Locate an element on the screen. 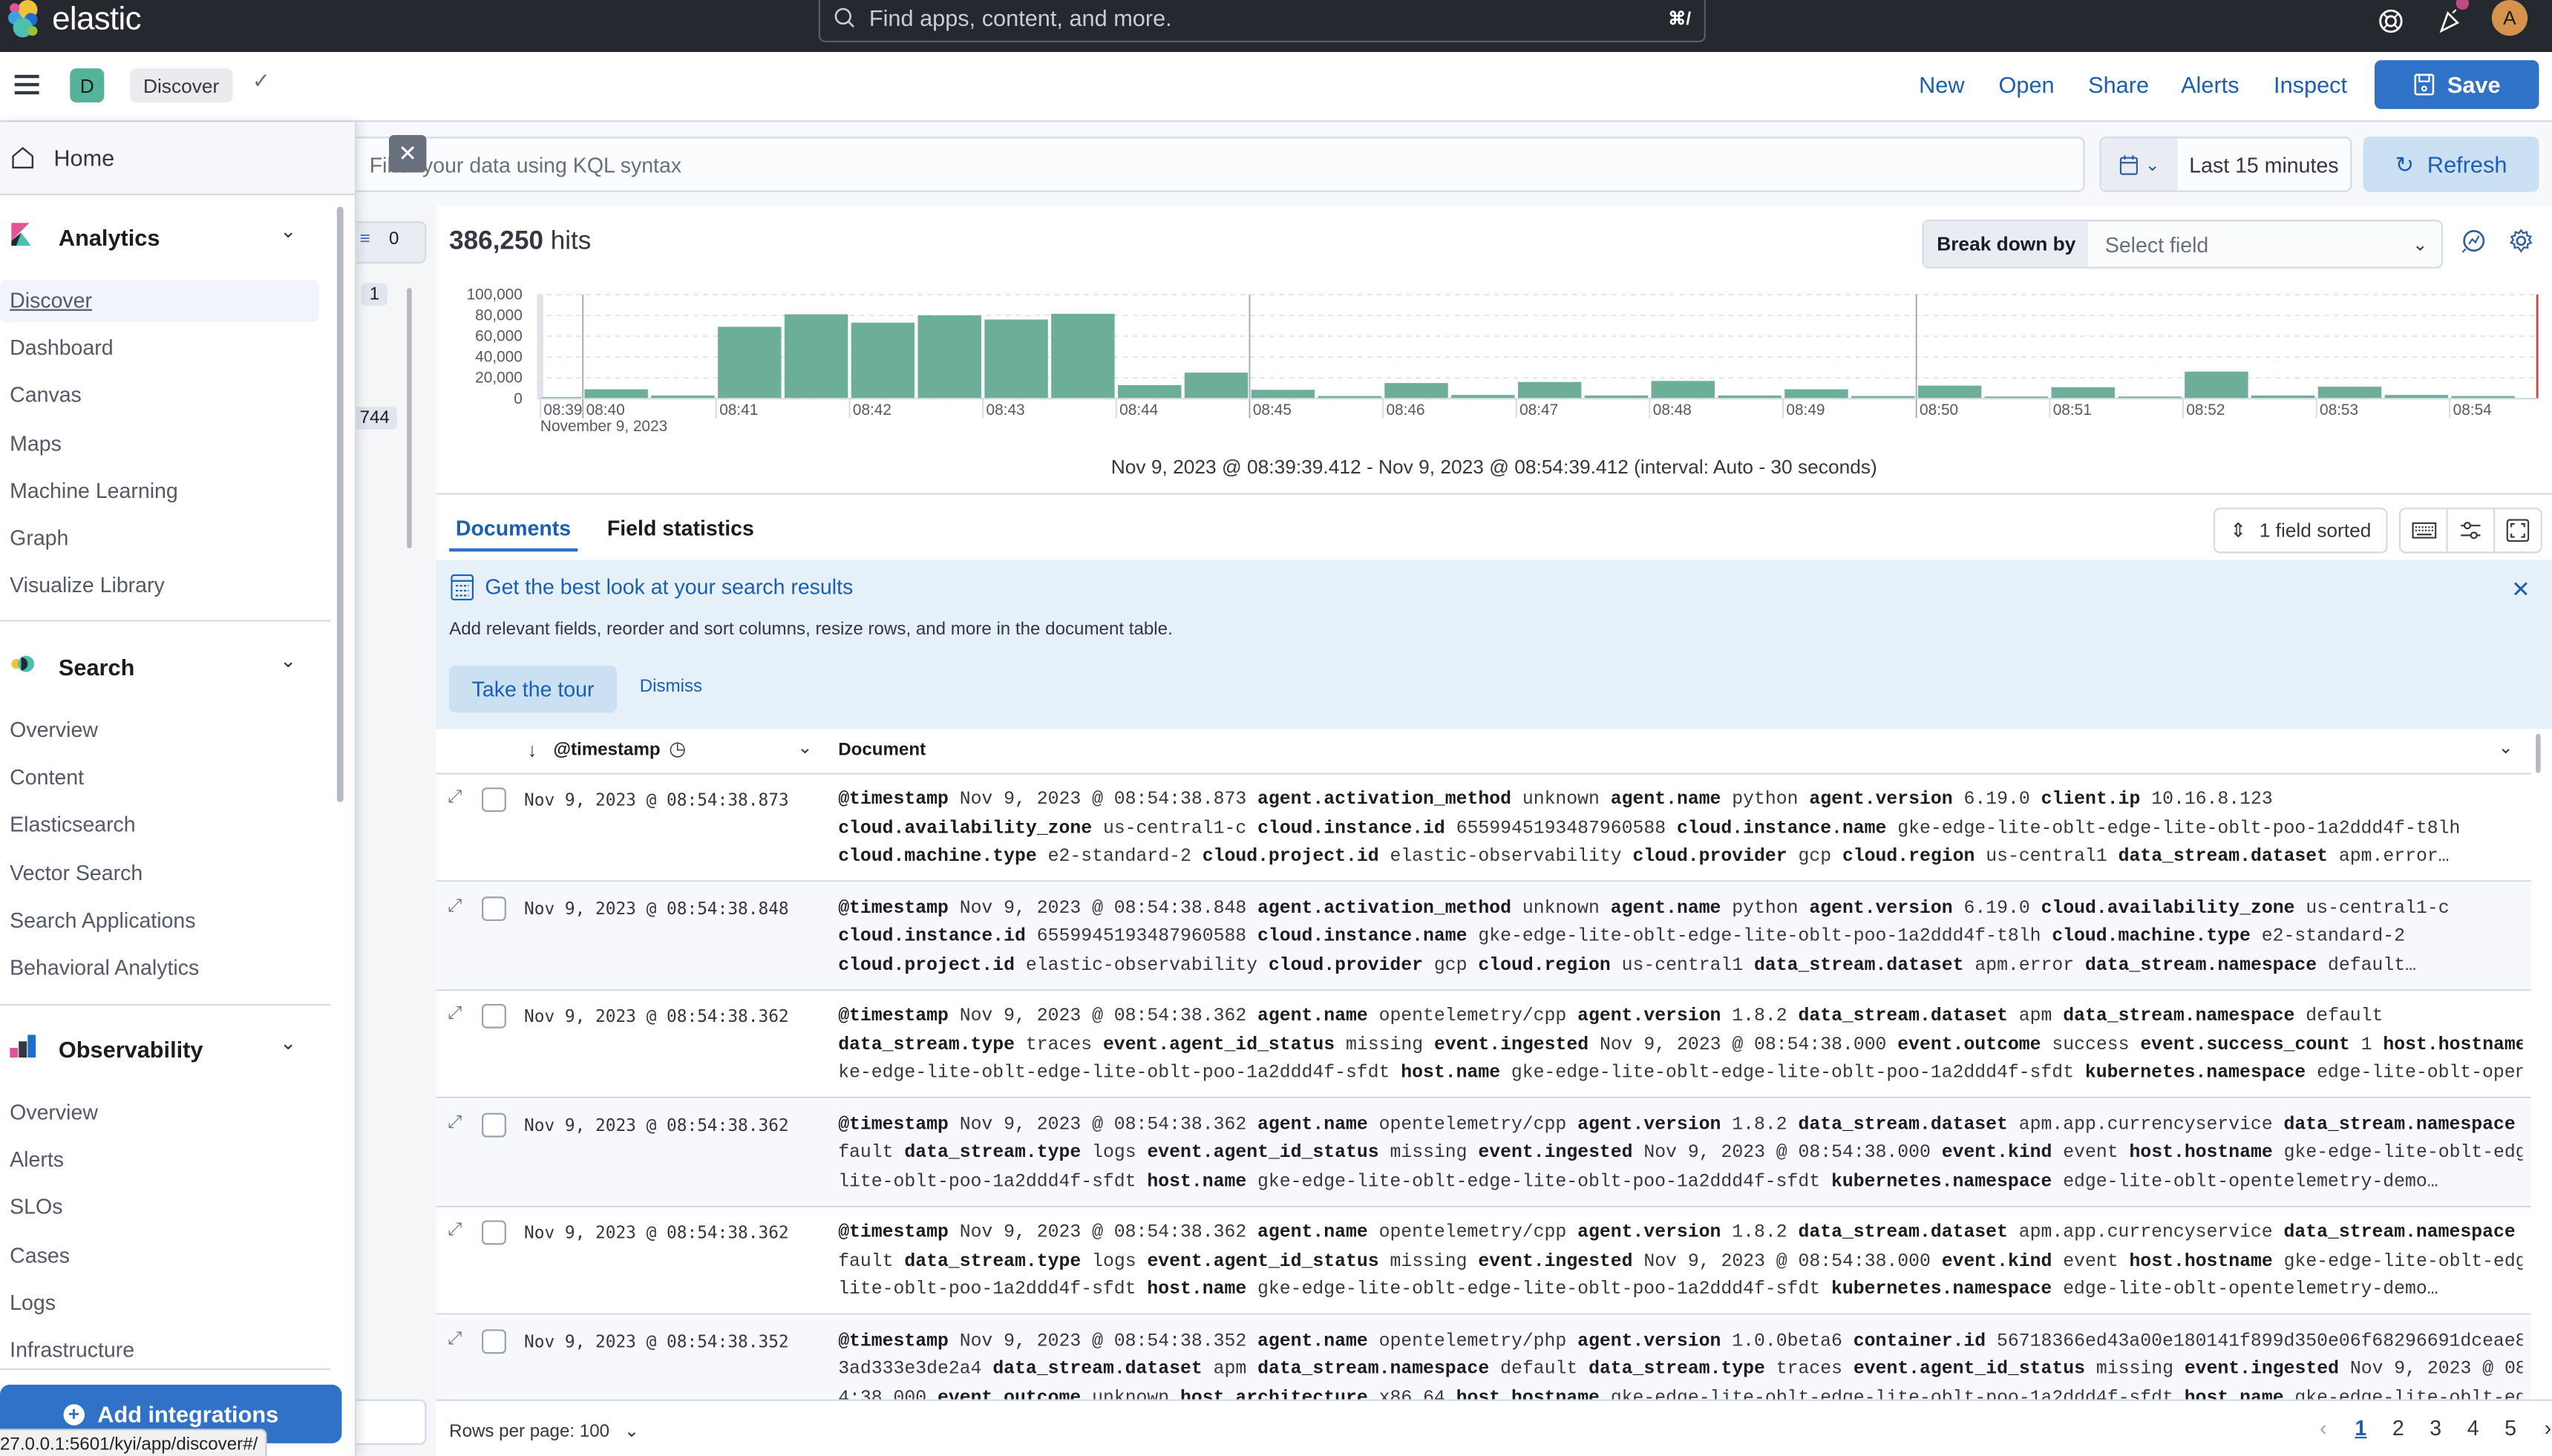  refresh-button: ↻ Refresh is located at coordinates (2451, 165).